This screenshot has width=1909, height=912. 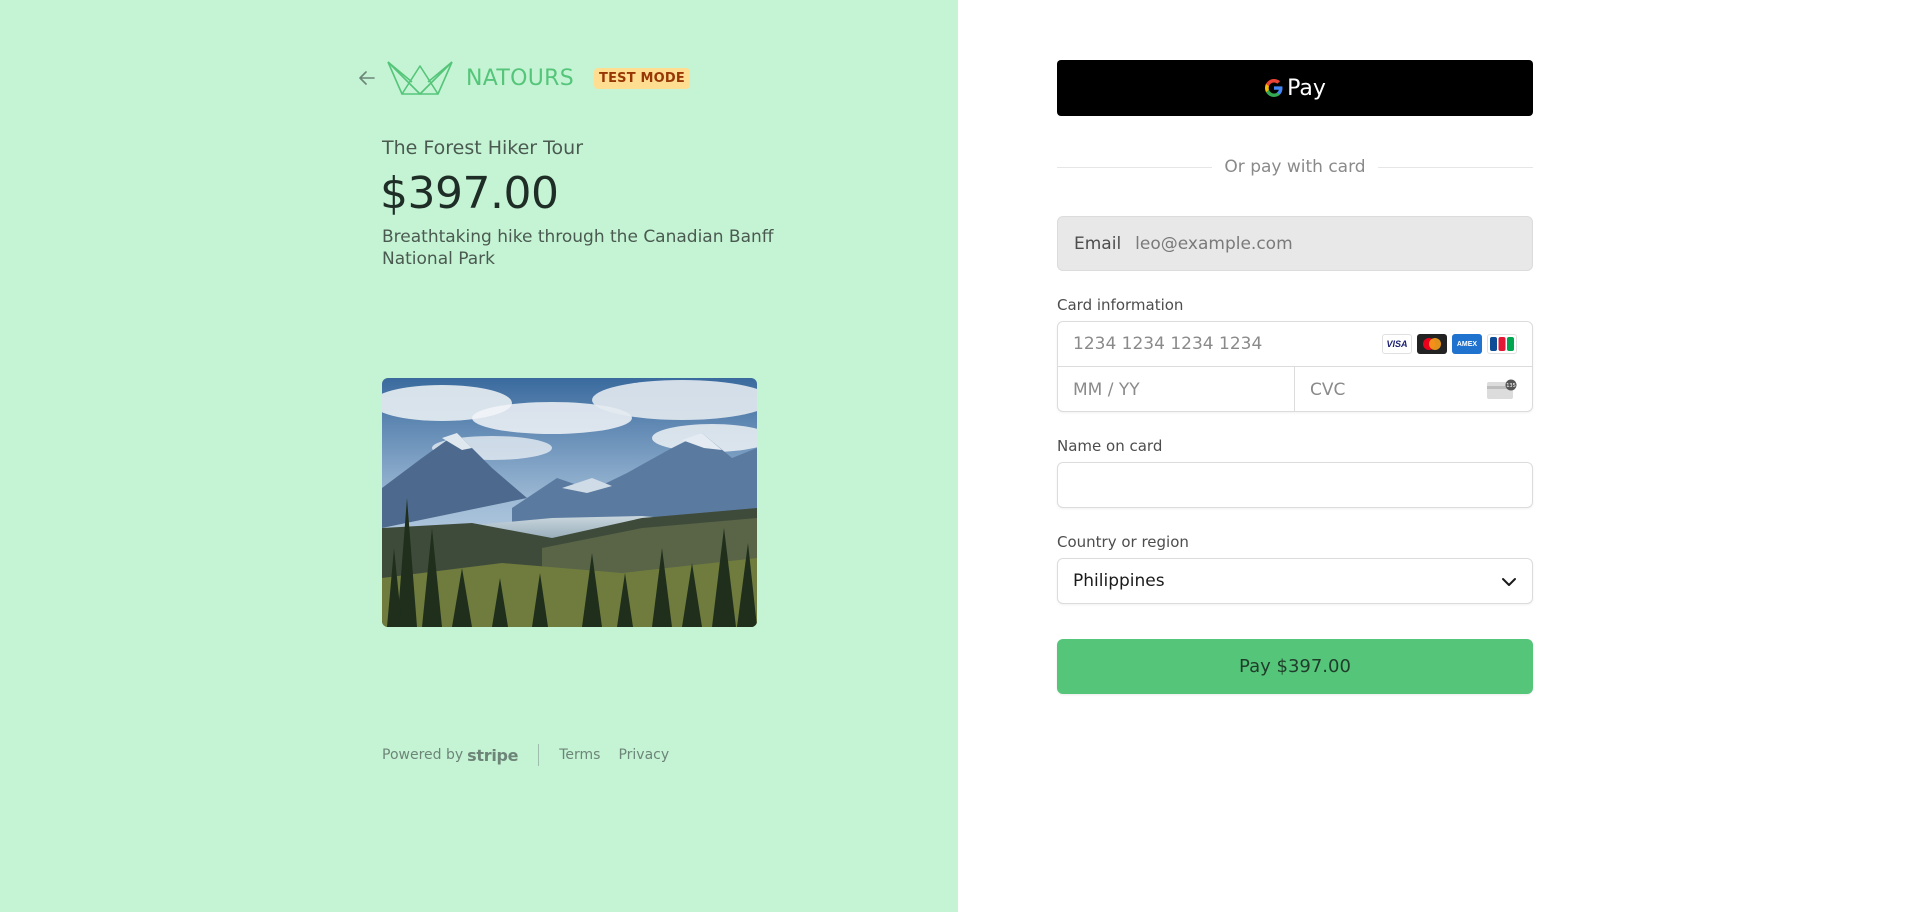 I want to click on country-label: Country or region, so click(x=1123, y=542).